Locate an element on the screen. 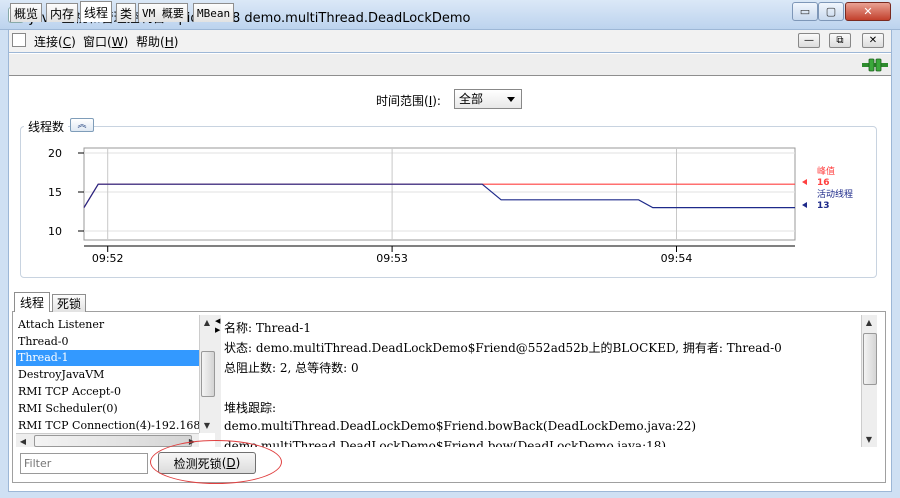 The height and width of the screenshot is (498, 900). thread-list-vertical-scrollbar: ▲ ▼ is located at coordinates (207, 374).